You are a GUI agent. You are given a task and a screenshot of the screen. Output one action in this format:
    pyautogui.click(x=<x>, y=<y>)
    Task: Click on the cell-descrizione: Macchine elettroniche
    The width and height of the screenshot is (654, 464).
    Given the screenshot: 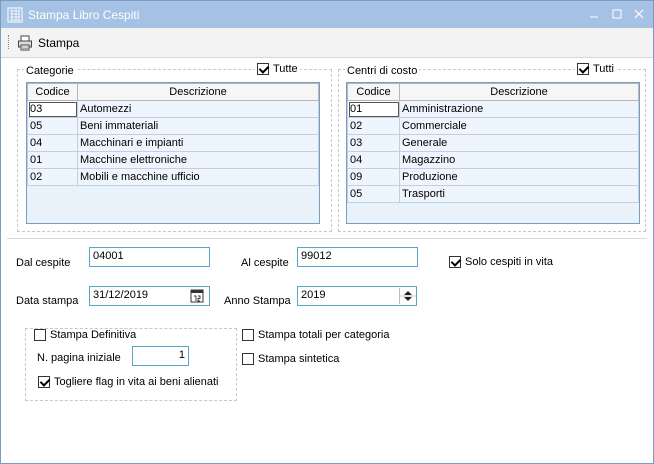 What is the action you would take?
    pyautogui.click(x=198, y=160)
    